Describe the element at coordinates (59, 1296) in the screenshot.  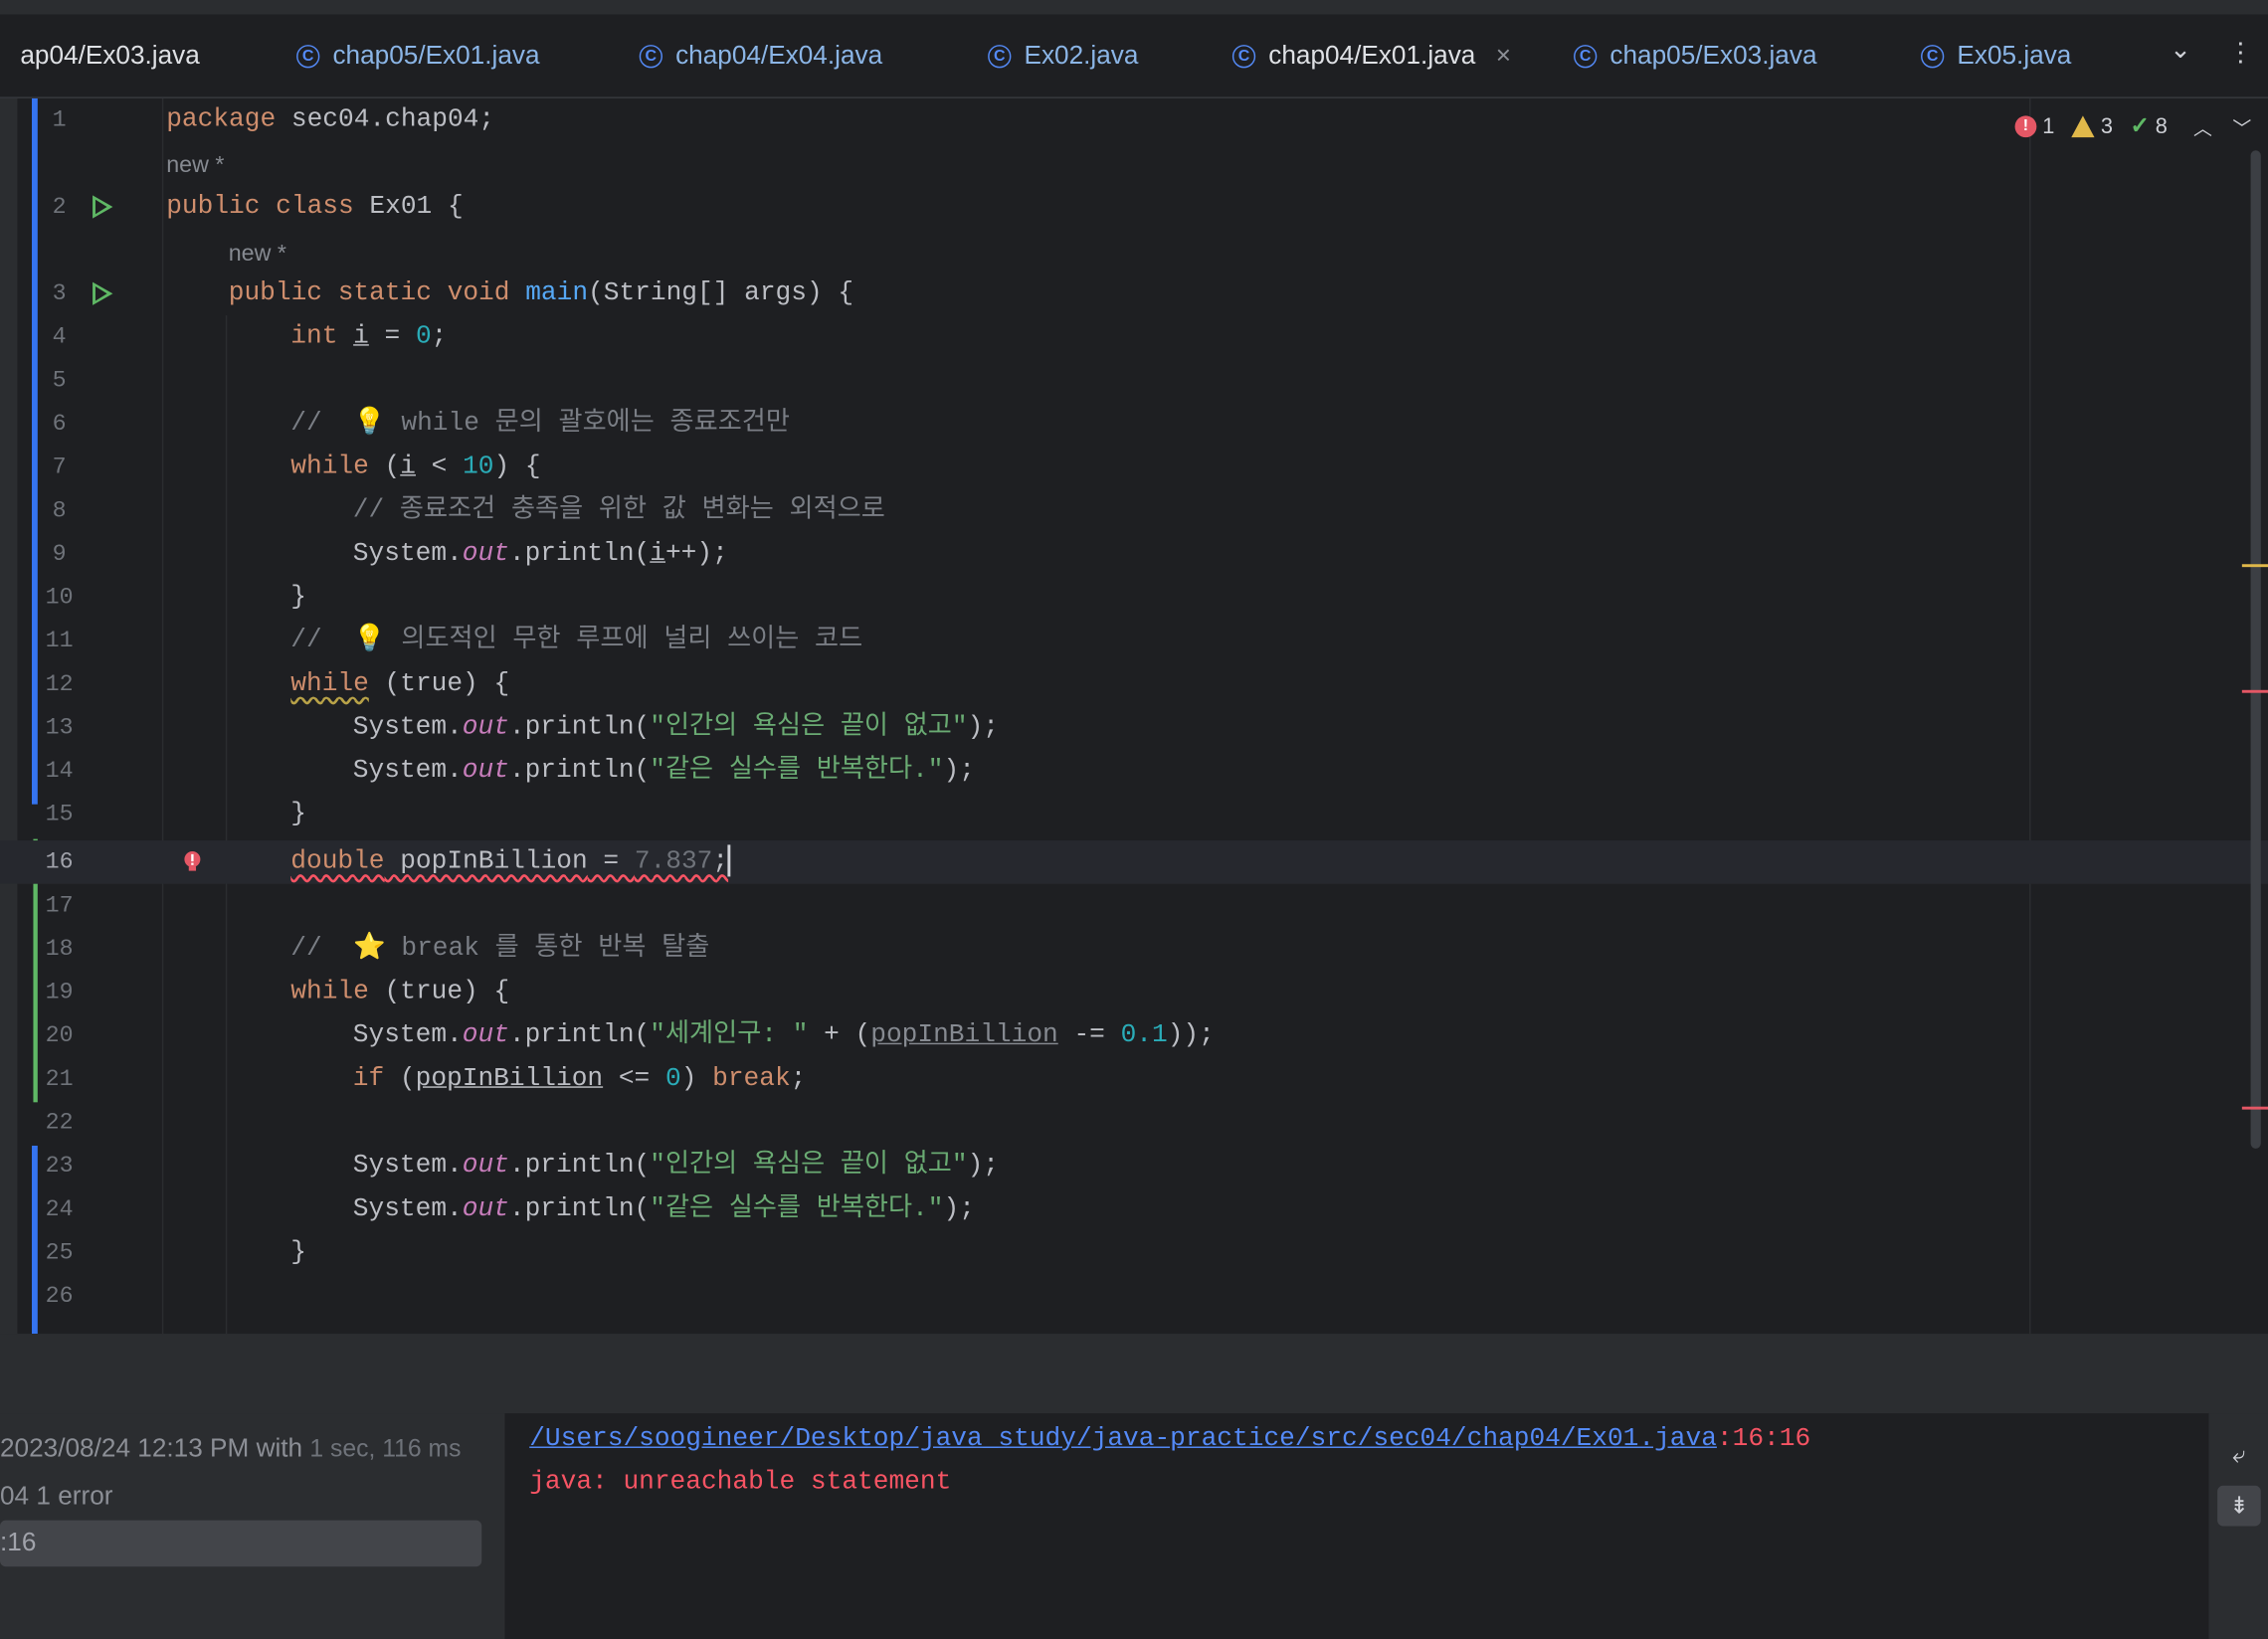
I see `line-number: 26` at that location.